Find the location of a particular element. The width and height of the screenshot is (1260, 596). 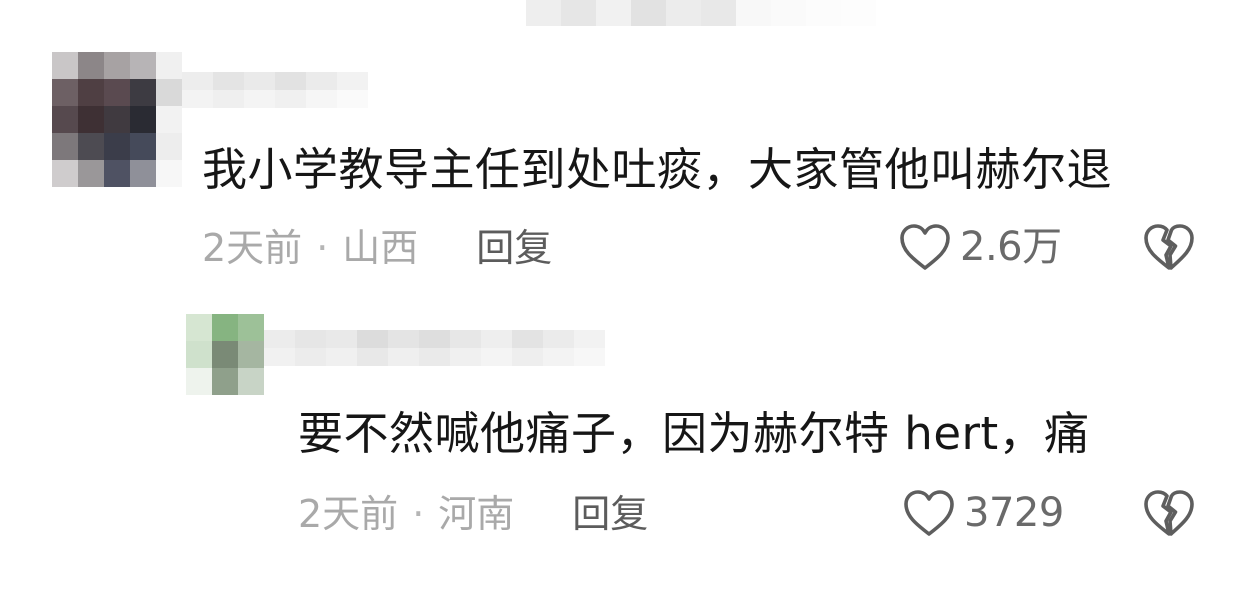

blurred-header-text is located at coordinates (631, 13).